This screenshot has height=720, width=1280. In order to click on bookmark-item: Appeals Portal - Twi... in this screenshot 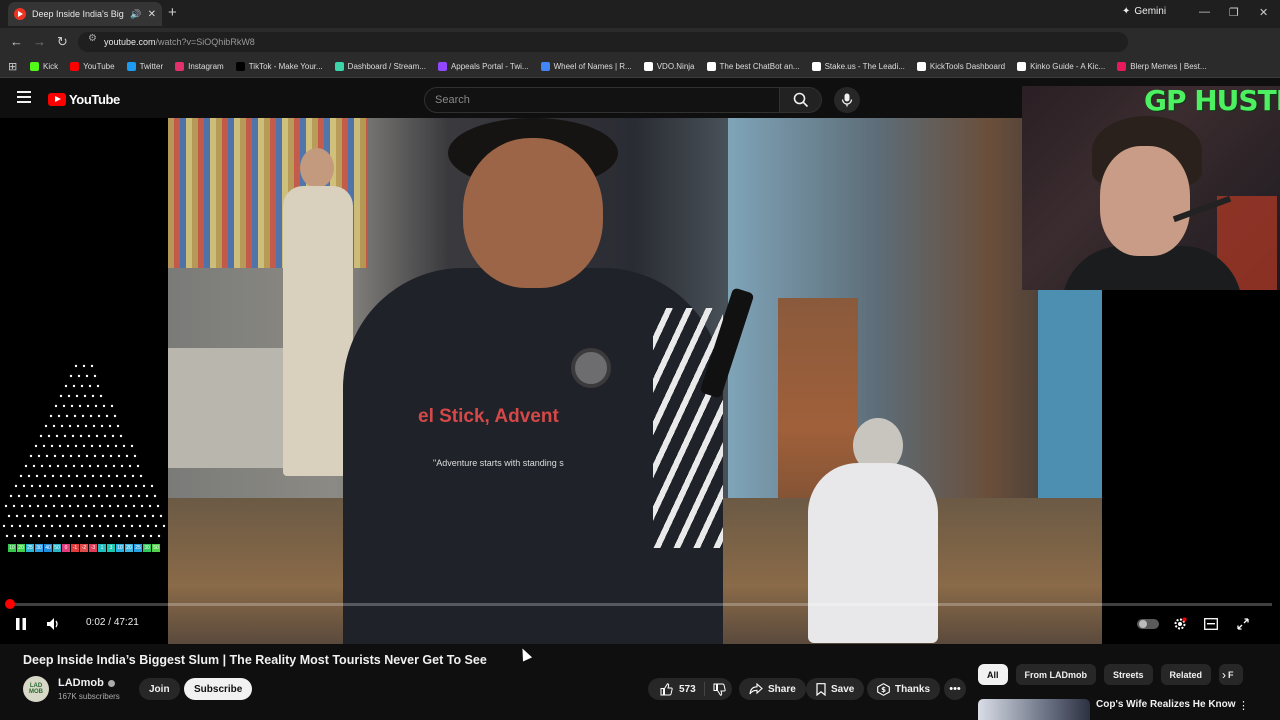, I will do `click(483, 66)`.